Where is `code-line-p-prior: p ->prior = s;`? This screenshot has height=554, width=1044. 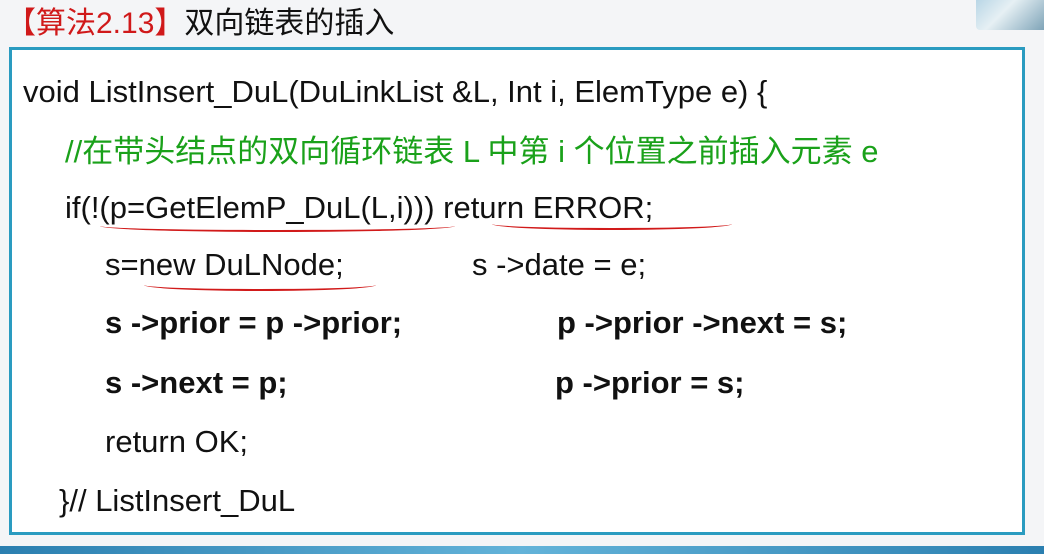
code-line-p-prior: p ->prior = s; is located at coordinates (650, 382).